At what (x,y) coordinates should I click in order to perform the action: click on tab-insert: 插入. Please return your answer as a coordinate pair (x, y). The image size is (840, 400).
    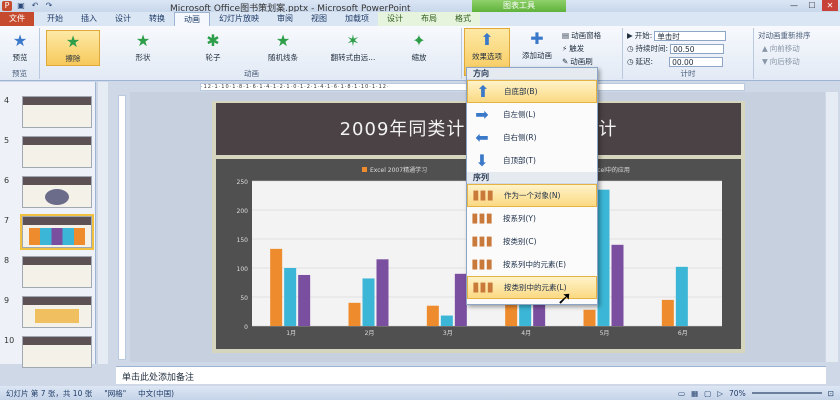
    Looking at the image, I should click on (89, 19).